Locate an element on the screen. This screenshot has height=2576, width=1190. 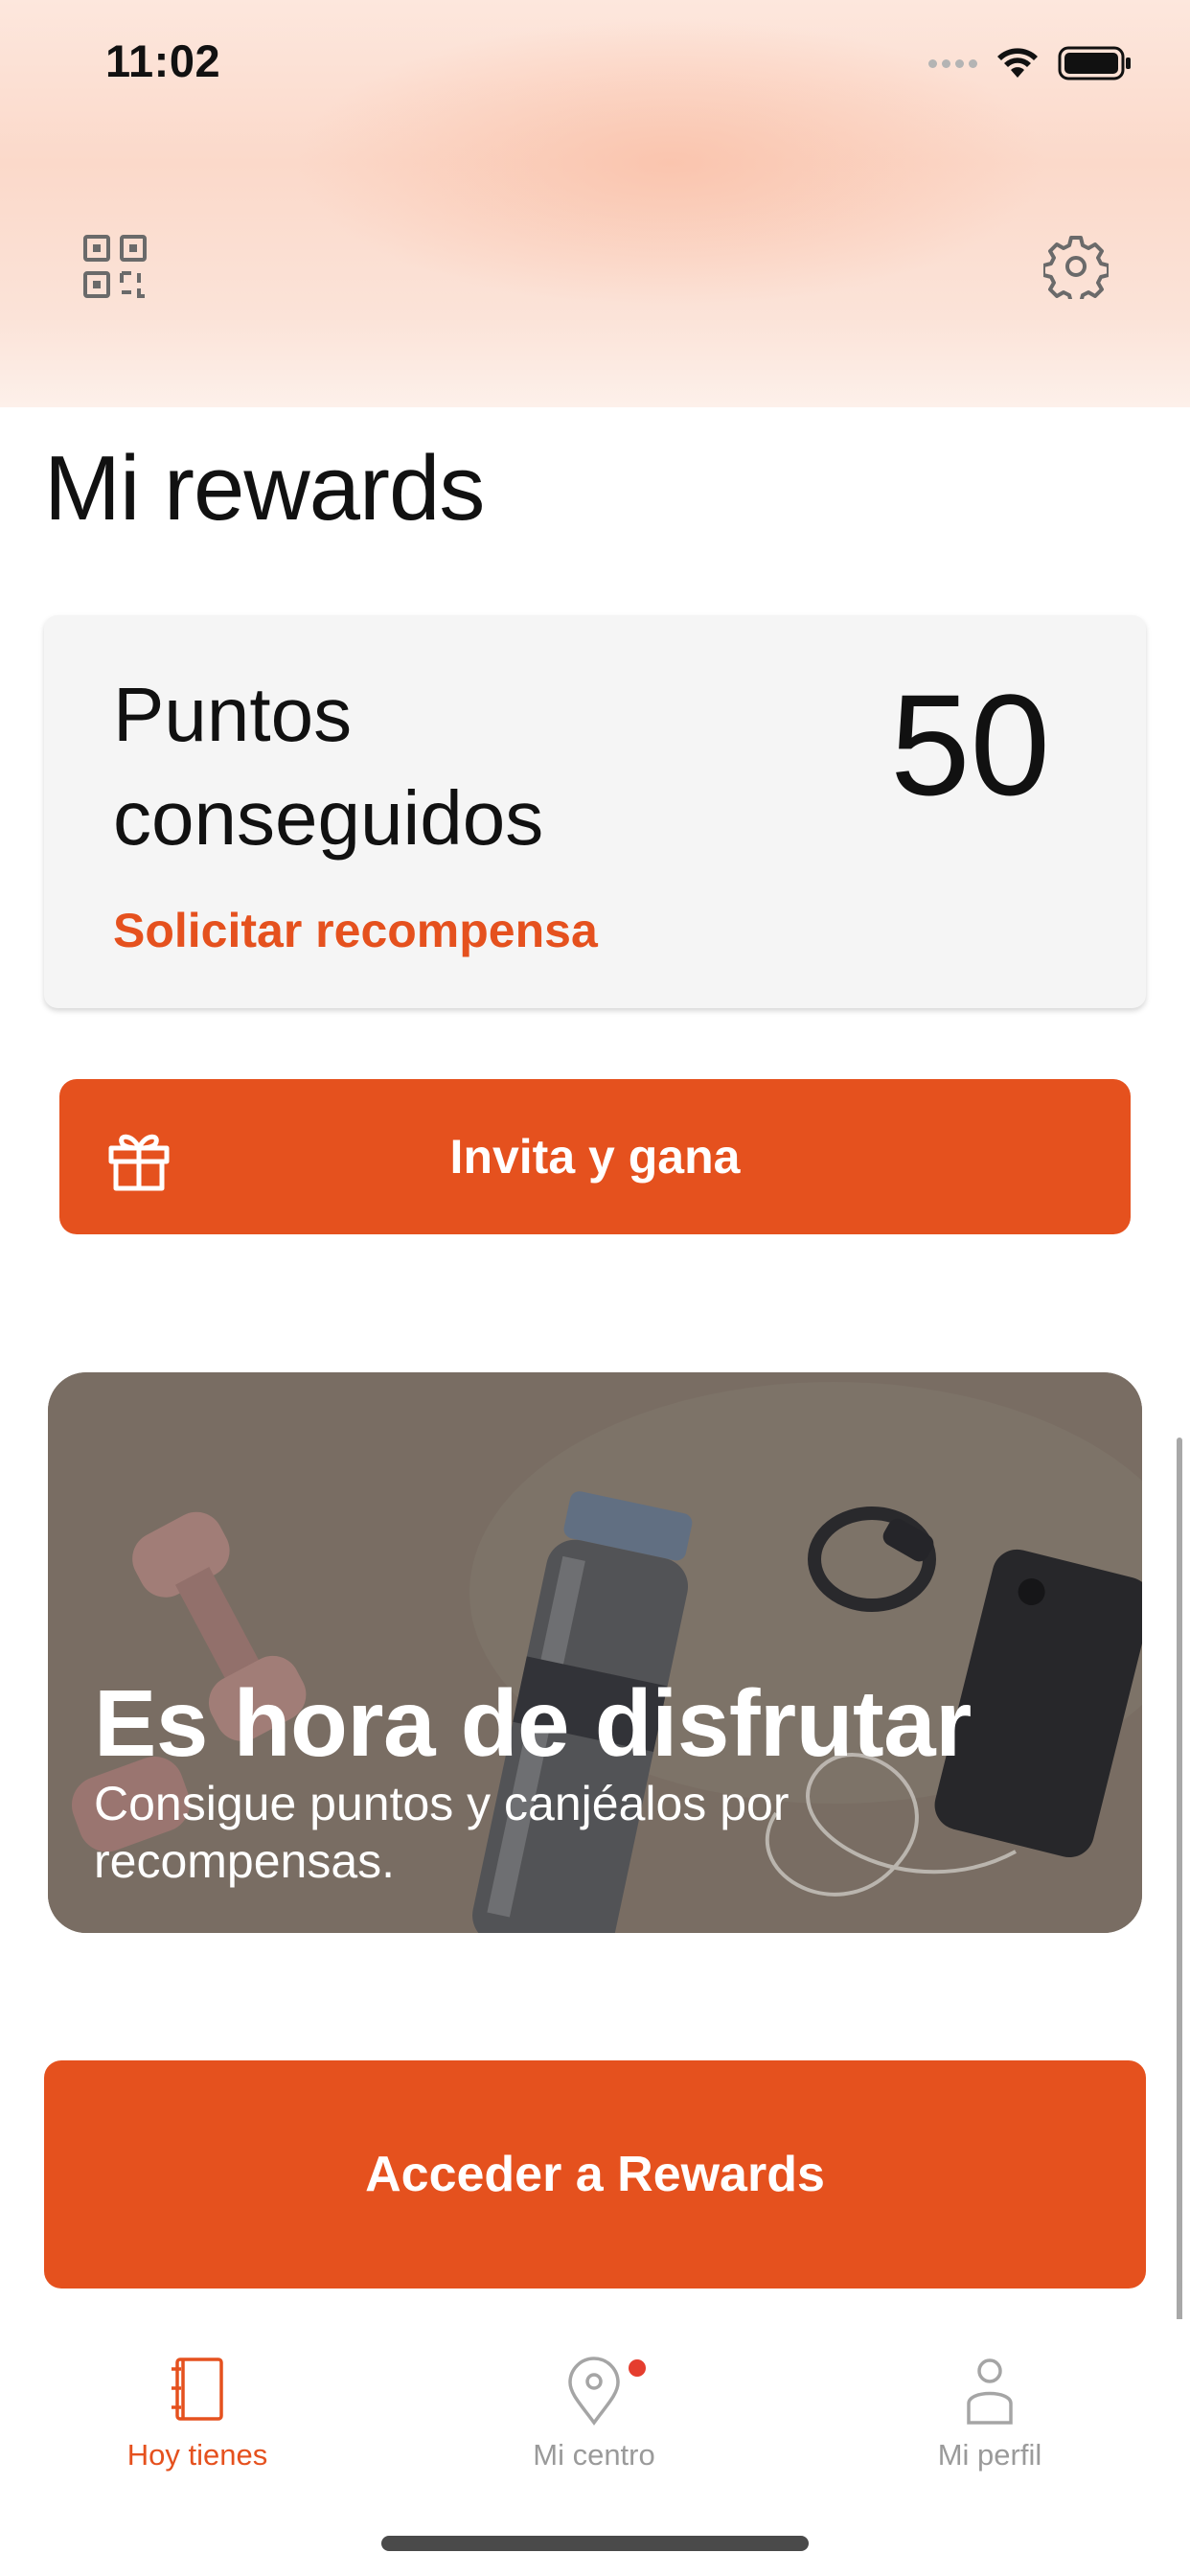
invite-button-label: Invita y gana is located at coordinates (595, 1157).